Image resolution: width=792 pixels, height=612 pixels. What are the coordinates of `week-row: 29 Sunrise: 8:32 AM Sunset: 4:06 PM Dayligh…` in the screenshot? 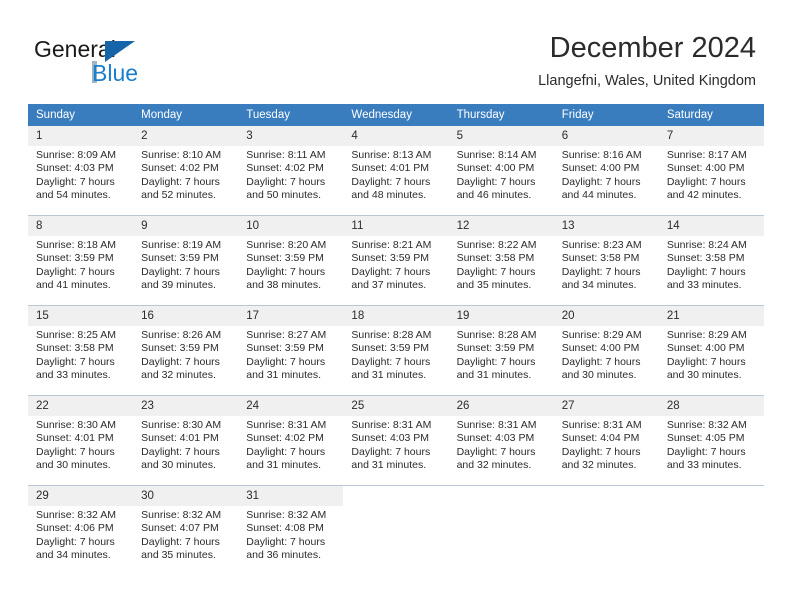 It's located at (396, 530).